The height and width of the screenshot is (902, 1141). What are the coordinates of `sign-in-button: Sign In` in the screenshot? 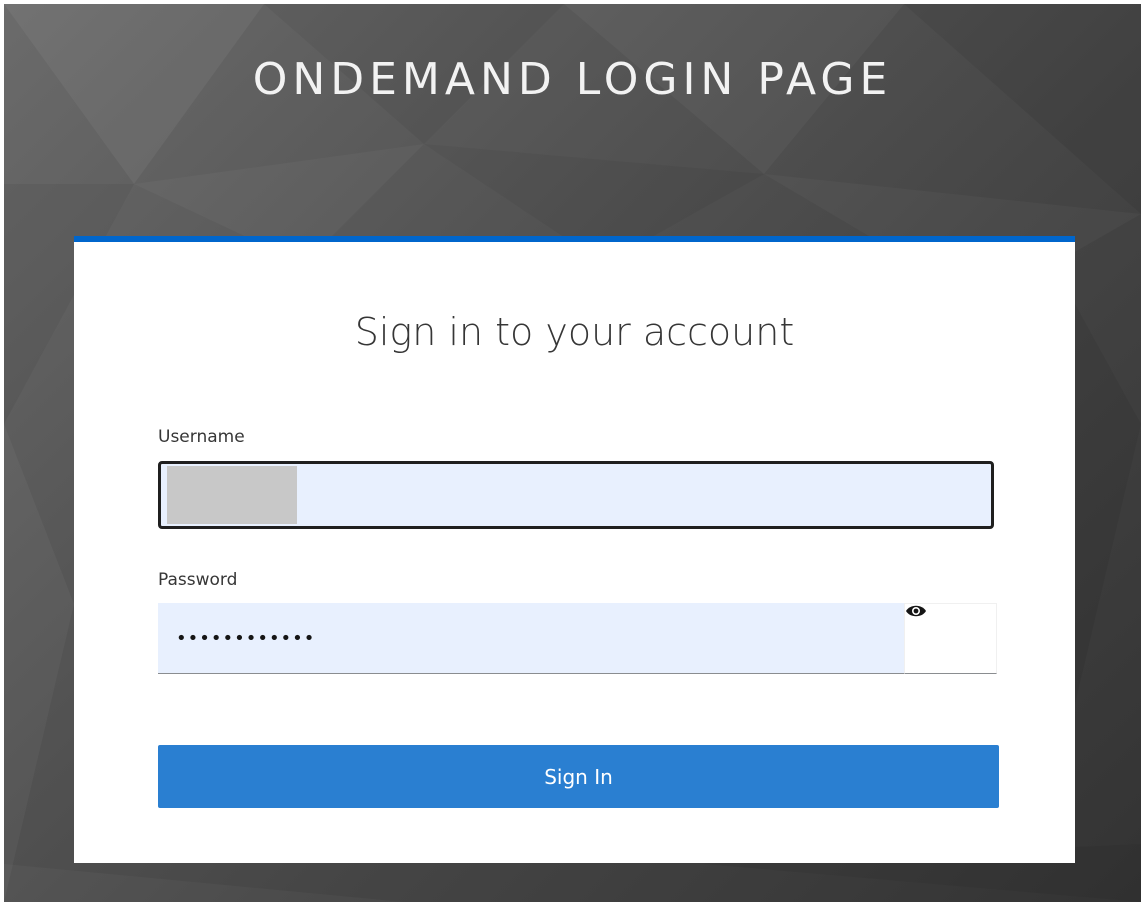 It's located at (578, 776).